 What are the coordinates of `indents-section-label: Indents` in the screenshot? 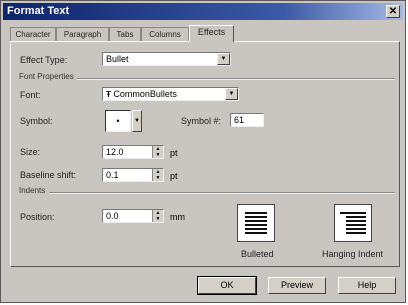 It's located at (32, 190).